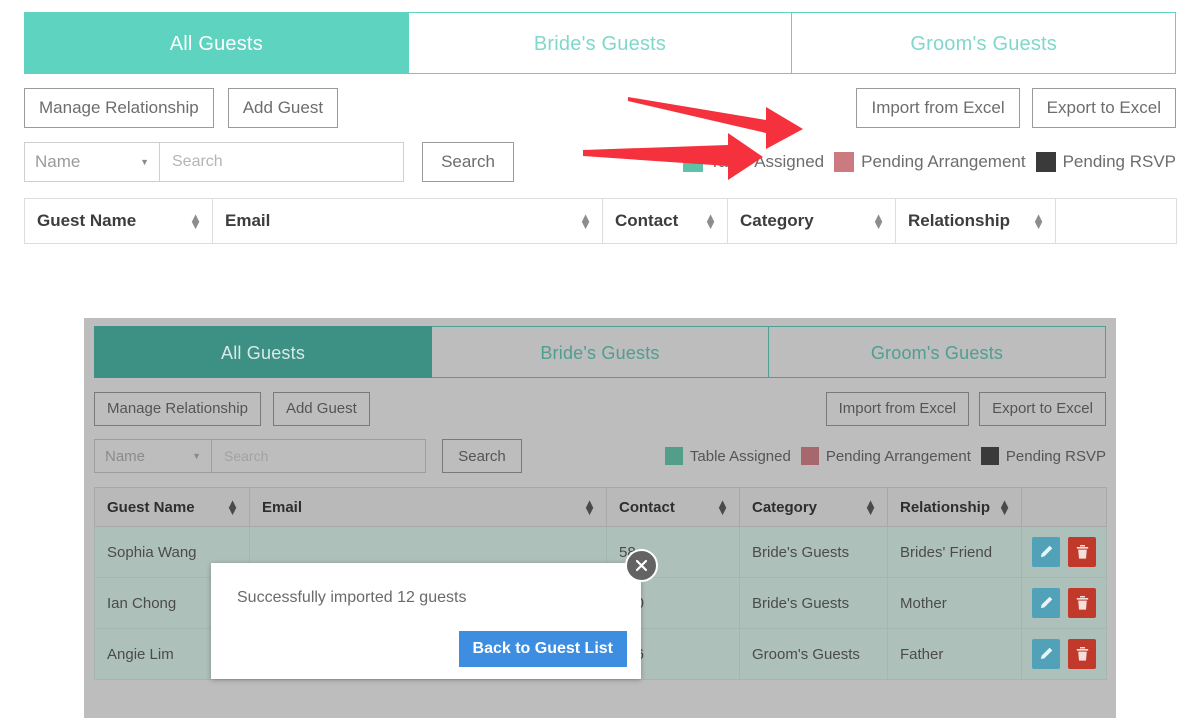  I want to click on close-icon, so click(641, 565).